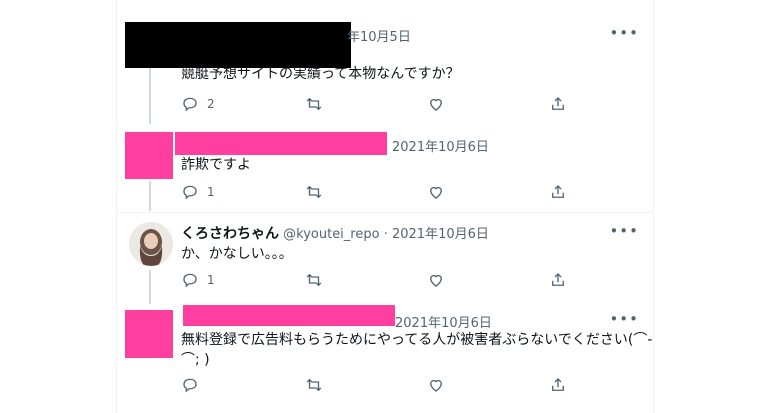 This screenshot has width=768, height=413. Describe the element at coordinates (320, 74) in the screenshot. I see `tweet-text: 競艇予想サイトの実績って本物なんですか？` at that location.